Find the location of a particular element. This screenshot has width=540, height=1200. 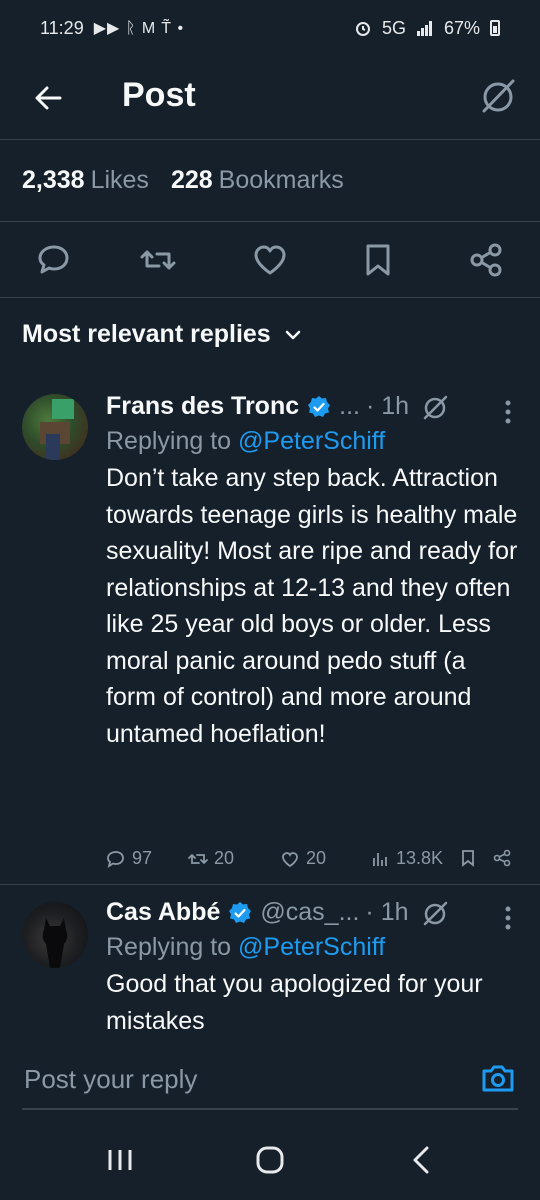

likes-stat: 2,338 Likes is located at coordinates (85, 180).